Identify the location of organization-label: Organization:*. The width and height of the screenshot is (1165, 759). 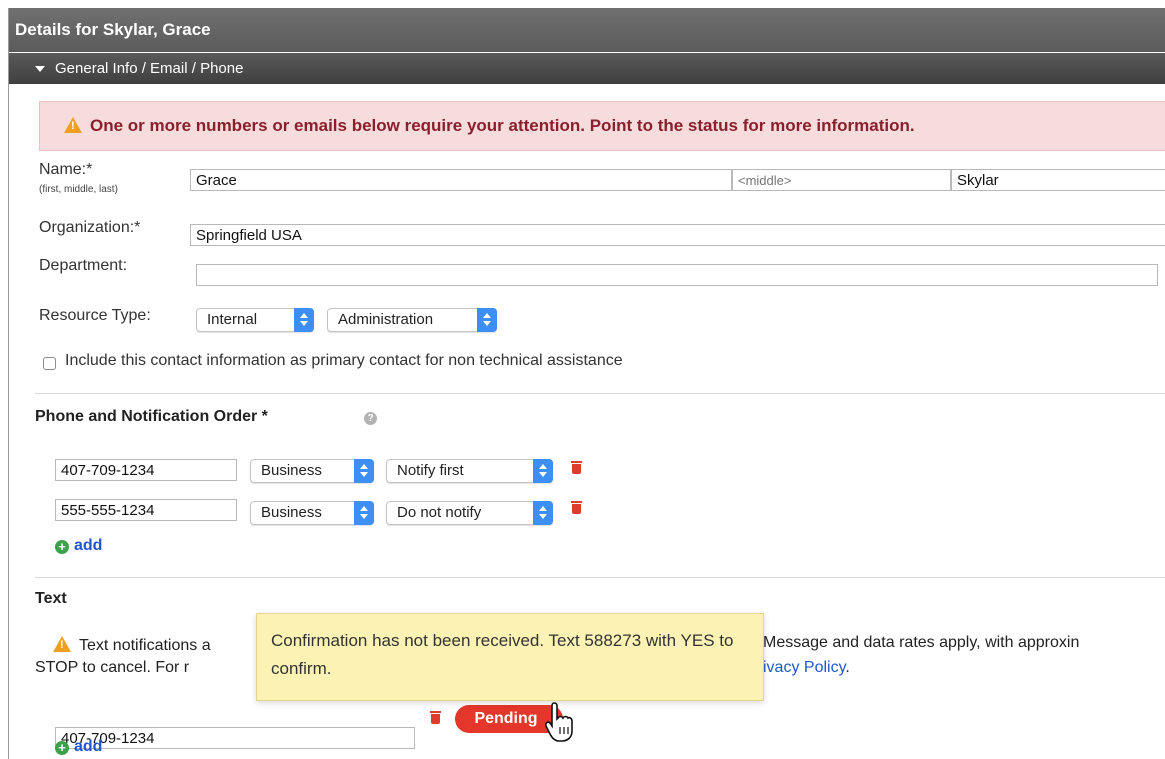
(90, 227).